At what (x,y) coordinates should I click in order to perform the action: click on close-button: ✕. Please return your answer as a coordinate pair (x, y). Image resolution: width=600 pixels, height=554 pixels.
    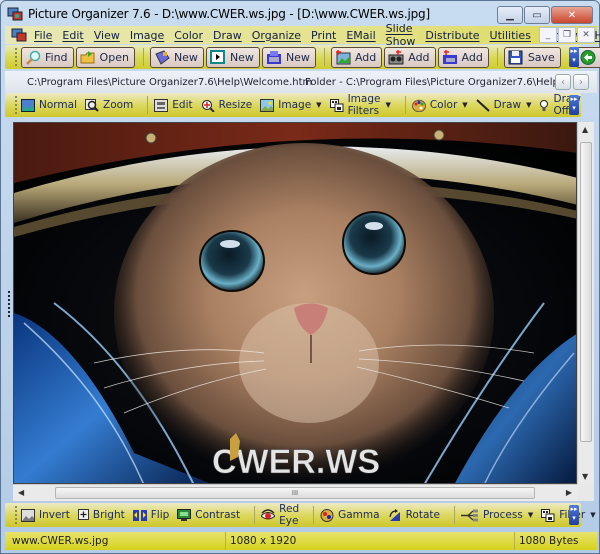
    Looking at the image, I should click on (572, 15).